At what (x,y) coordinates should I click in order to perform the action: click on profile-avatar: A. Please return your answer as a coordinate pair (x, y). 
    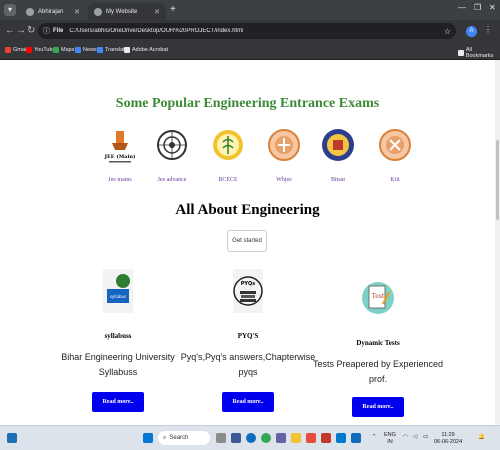
    Looking at the image, I should click on (471, 31).